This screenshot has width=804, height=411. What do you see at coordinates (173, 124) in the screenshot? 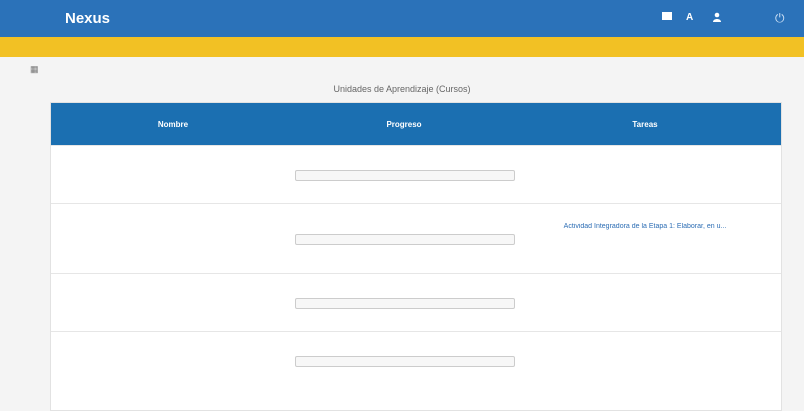
I see `column-name-header: Nombre` at bounding box center [173, 124].